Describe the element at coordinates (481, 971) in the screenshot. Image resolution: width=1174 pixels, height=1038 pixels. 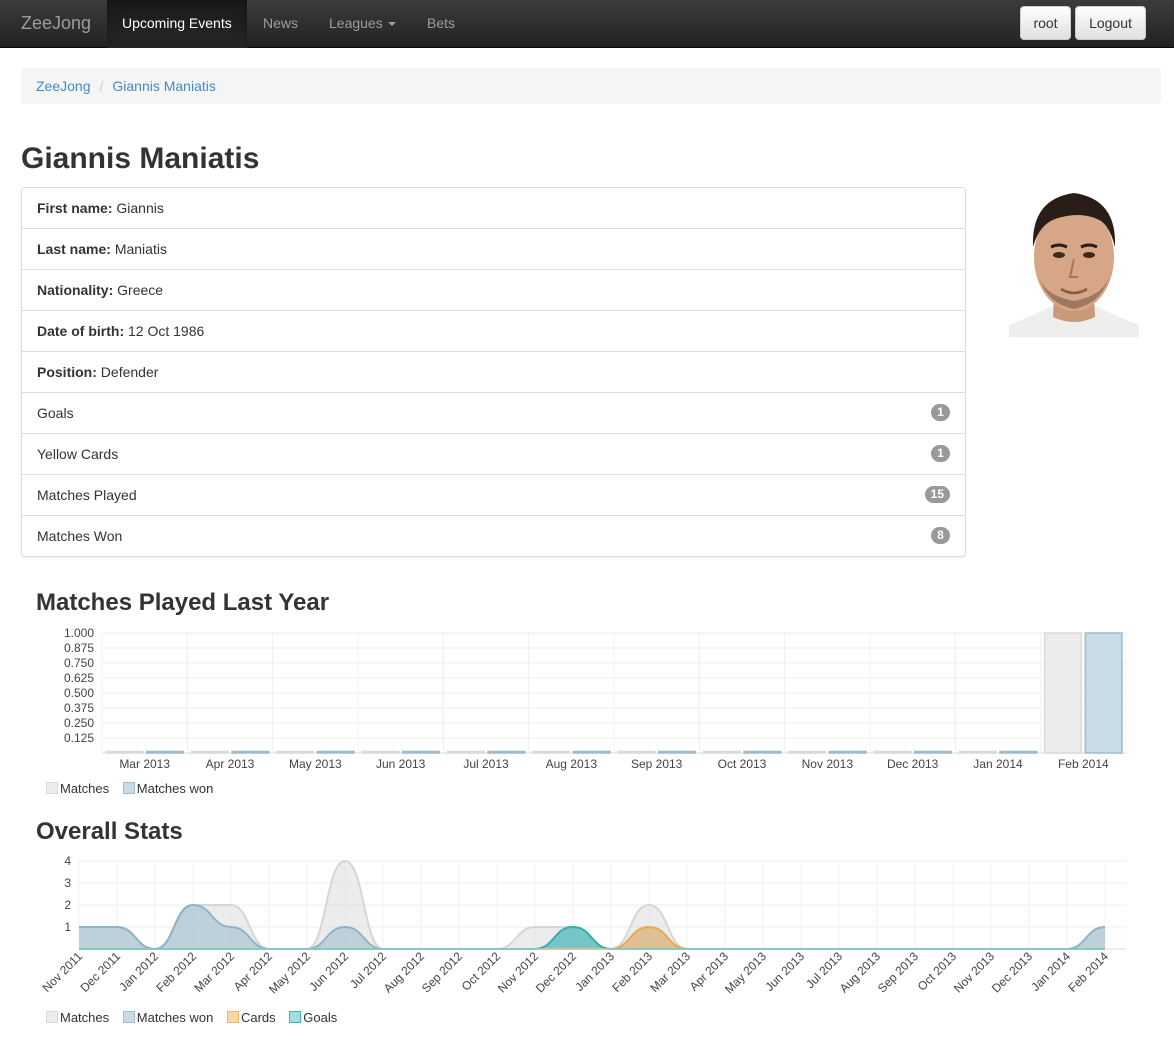
I see `chart2-xtick-label: Oct 2012` at that location.